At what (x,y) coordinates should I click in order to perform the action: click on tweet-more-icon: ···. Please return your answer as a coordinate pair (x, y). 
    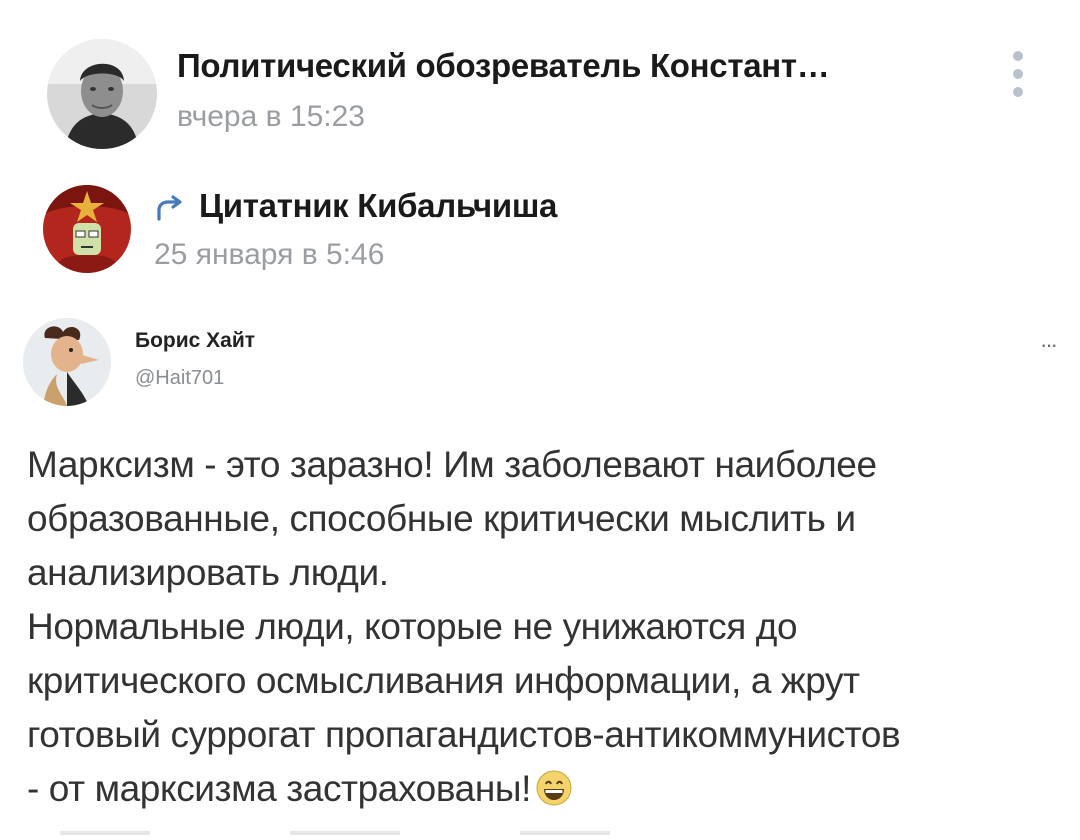
    Looking at the image, I should click on (1049, 344).